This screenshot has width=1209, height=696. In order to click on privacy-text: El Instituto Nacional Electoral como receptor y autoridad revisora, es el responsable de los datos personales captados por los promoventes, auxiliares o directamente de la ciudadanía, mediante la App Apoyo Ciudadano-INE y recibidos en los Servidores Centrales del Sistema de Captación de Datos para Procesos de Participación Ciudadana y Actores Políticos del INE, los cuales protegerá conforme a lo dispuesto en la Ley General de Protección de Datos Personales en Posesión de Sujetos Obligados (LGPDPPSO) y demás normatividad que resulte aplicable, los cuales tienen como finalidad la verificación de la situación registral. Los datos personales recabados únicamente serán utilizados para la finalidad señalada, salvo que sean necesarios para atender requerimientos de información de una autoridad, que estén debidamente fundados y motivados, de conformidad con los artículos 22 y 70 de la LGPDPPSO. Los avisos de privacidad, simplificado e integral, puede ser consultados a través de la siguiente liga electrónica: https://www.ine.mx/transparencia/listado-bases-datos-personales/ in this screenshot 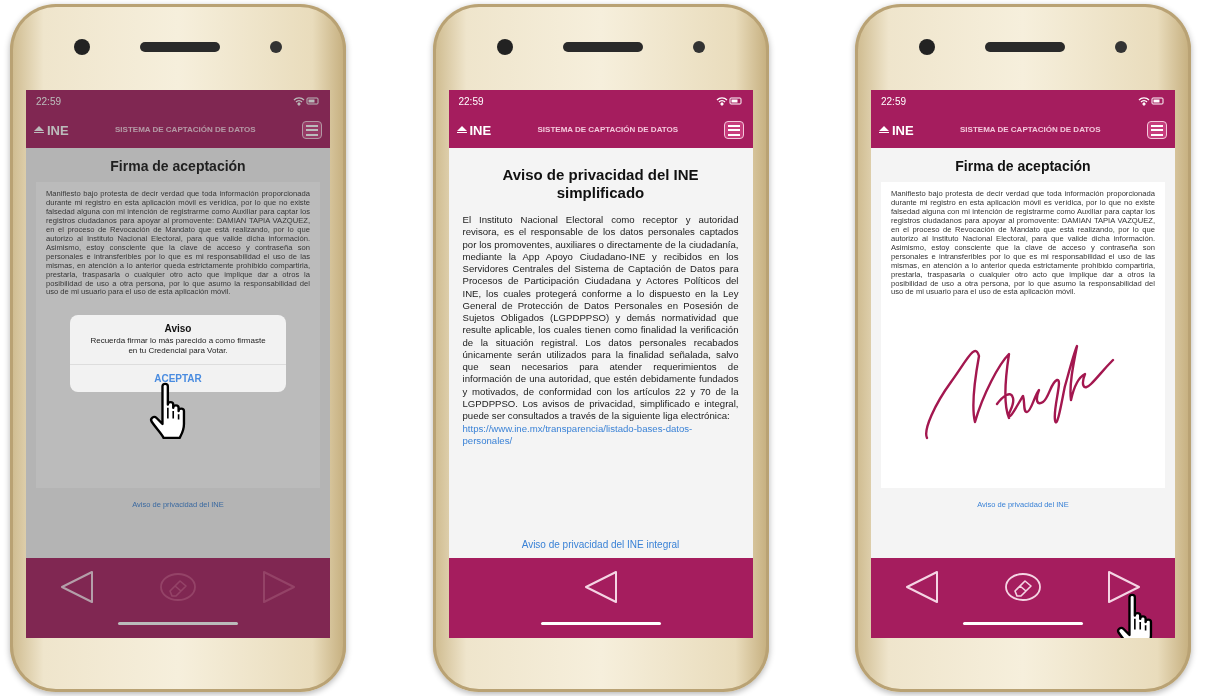, I will do `click(600, 331)`.